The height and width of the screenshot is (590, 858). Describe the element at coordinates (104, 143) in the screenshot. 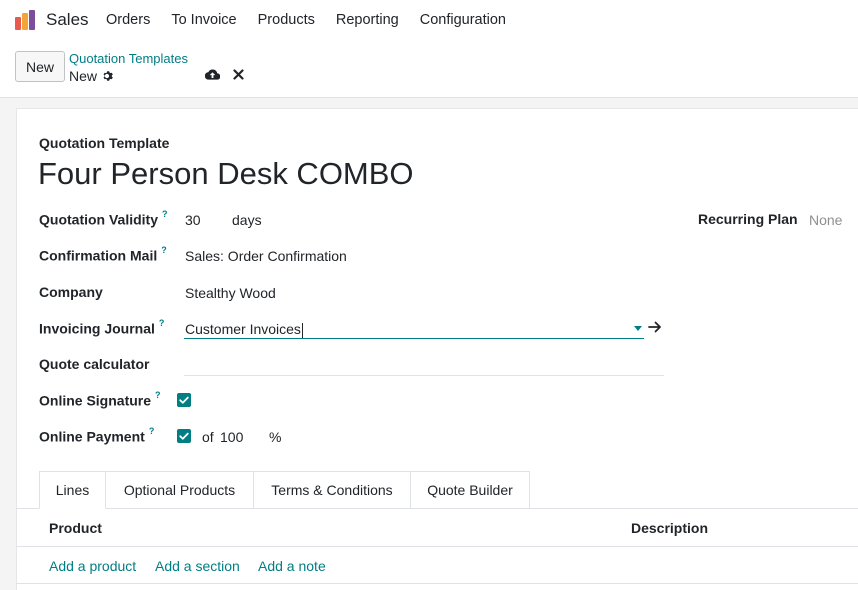

I see `title-label: Quotation Template` at that location.